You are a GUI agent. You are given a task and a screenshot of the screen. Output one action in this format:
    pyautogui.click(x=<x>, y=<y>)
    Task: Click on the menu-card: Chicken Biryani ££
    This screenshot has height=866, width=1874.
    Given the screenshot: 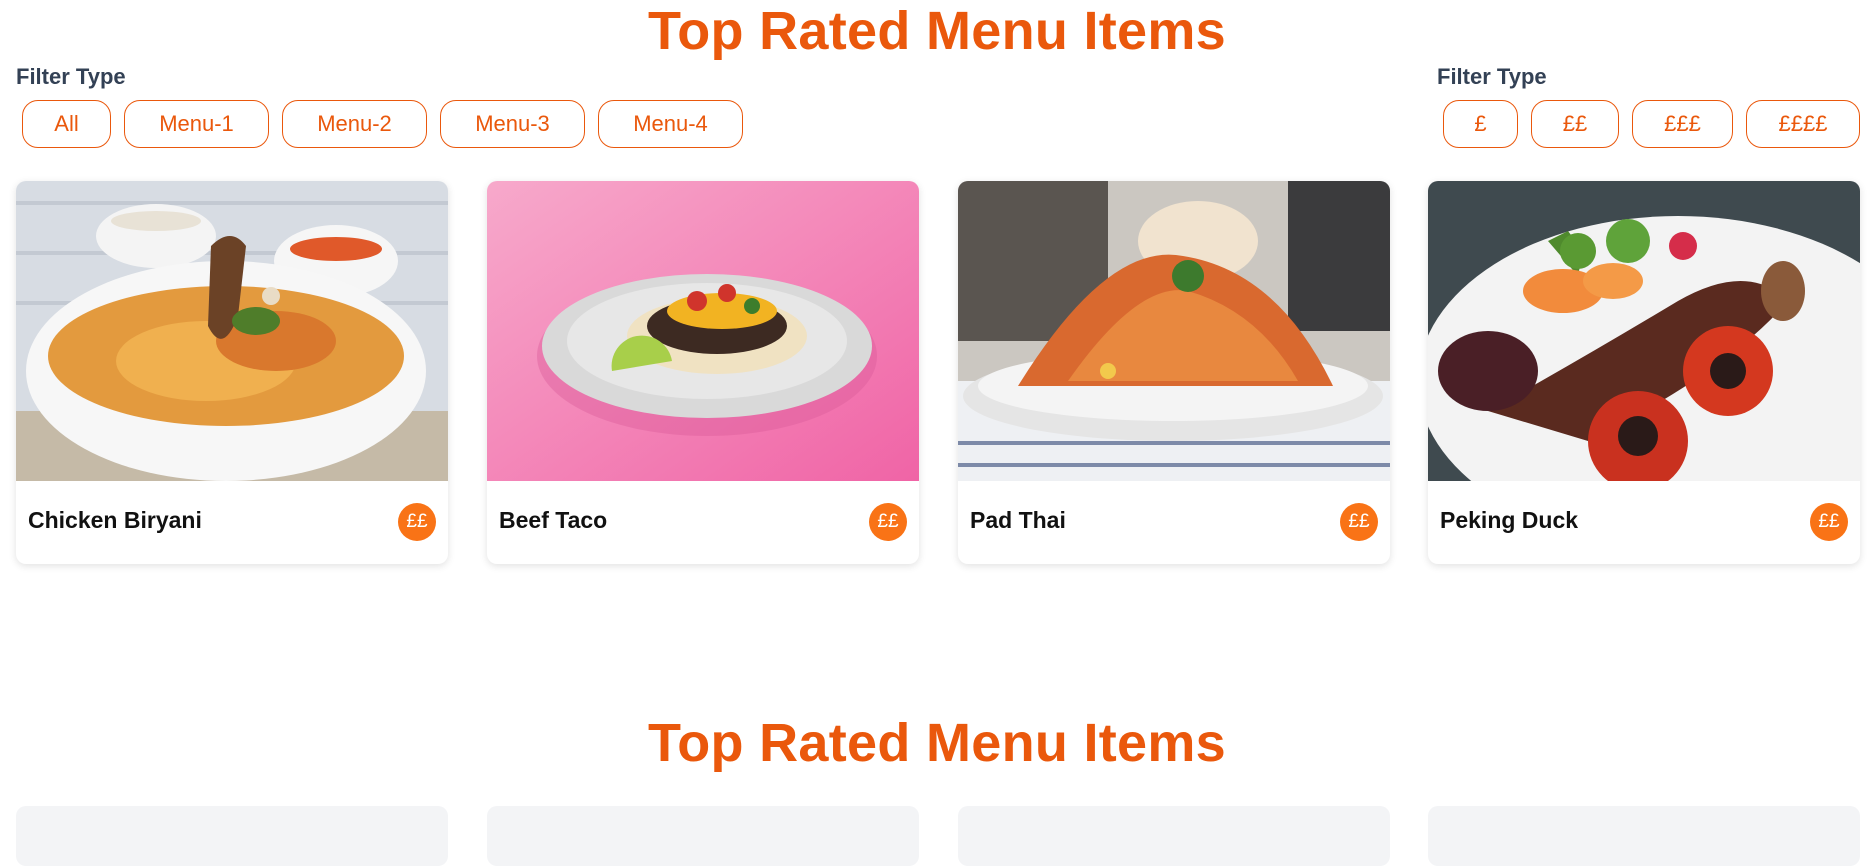 What is the action you would take?
    pyautogui.click(x=232, y=372)
    